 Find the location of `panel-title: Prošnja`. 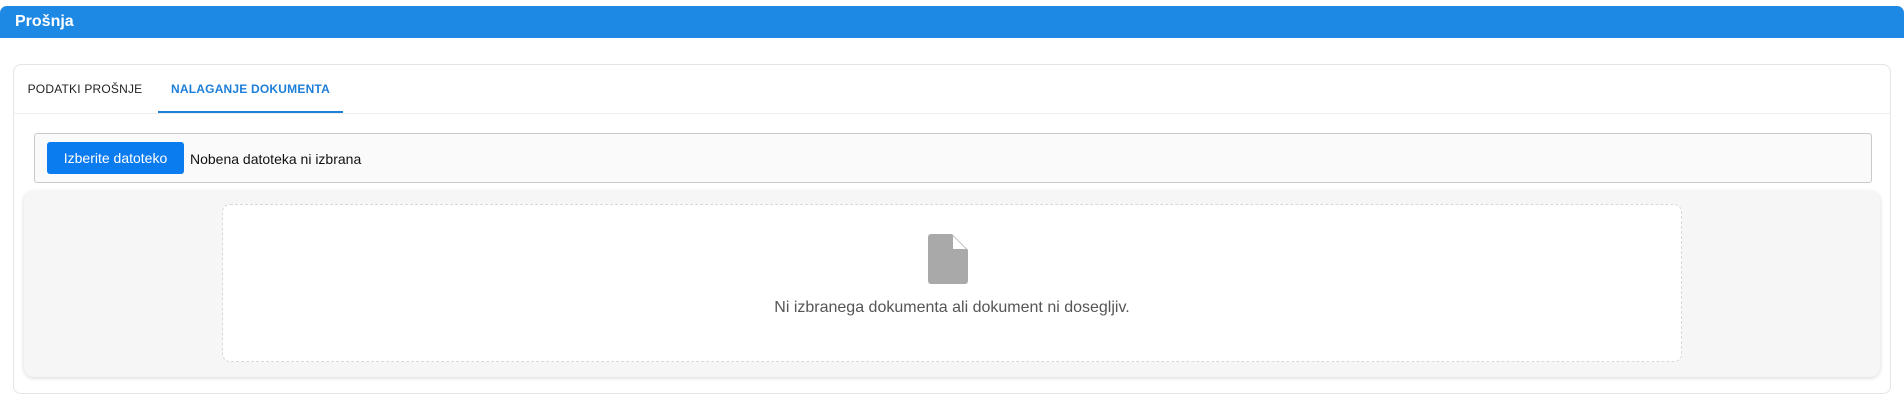

panel-title: Prošnja is located at coordinates (952, 22).